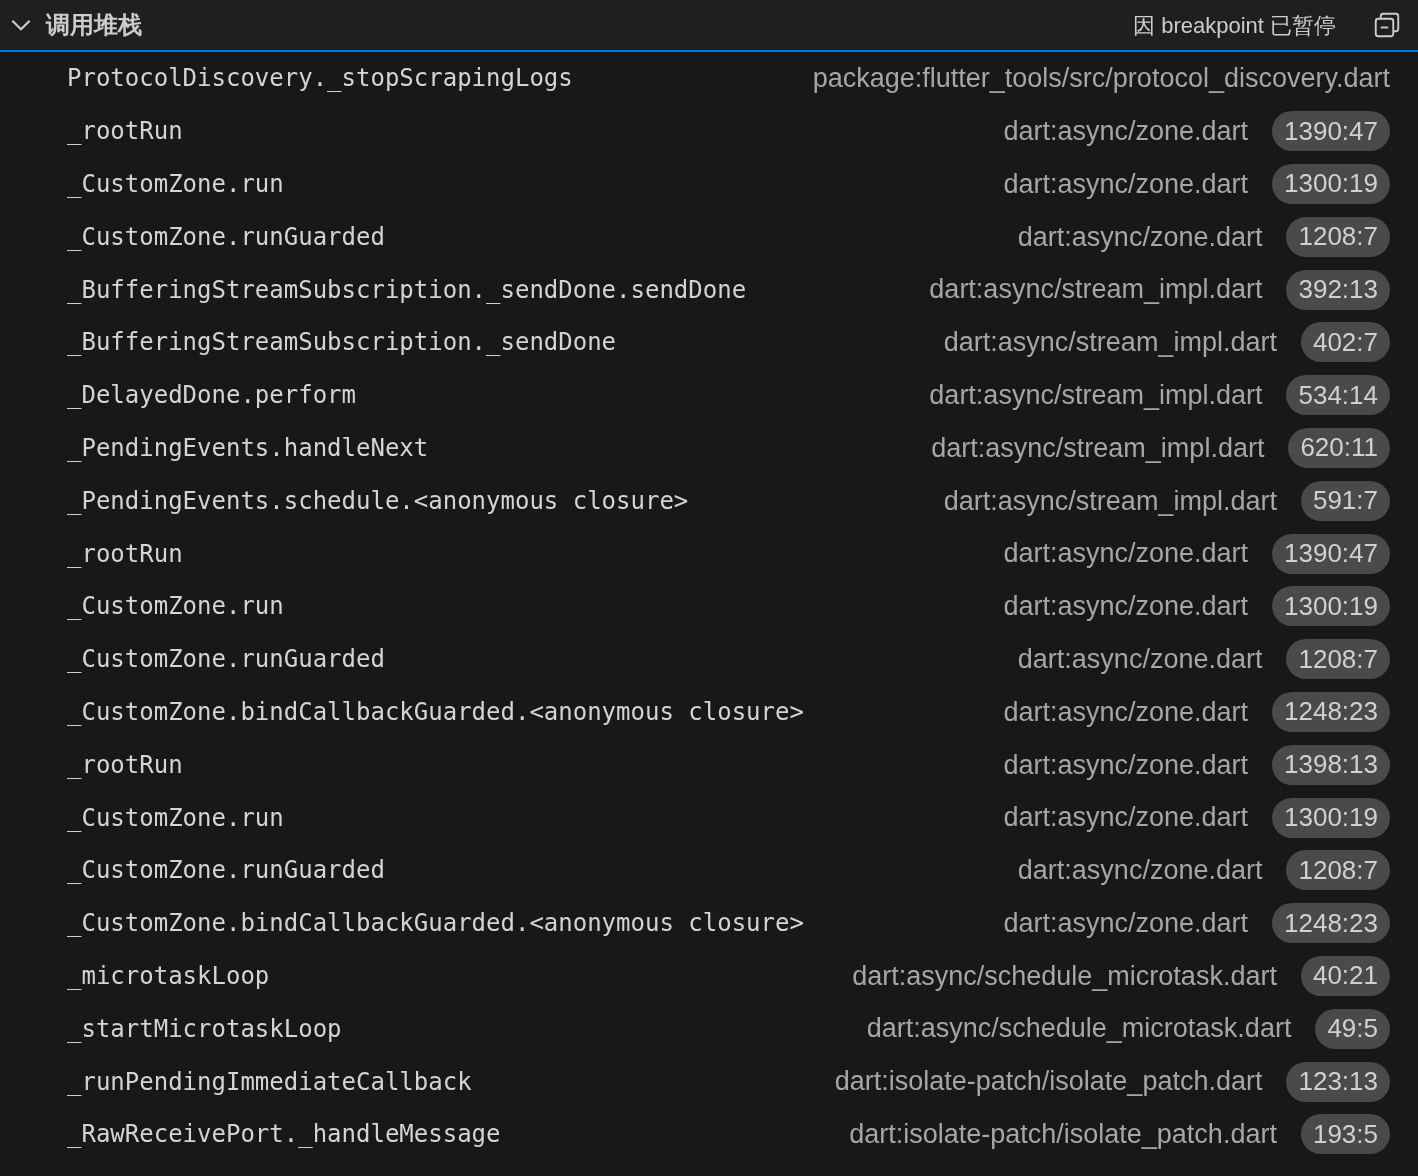  Describe the element at coordinates (1352, 1028) in the screenshot. I see `line-column-badge: 49:5` at that location.